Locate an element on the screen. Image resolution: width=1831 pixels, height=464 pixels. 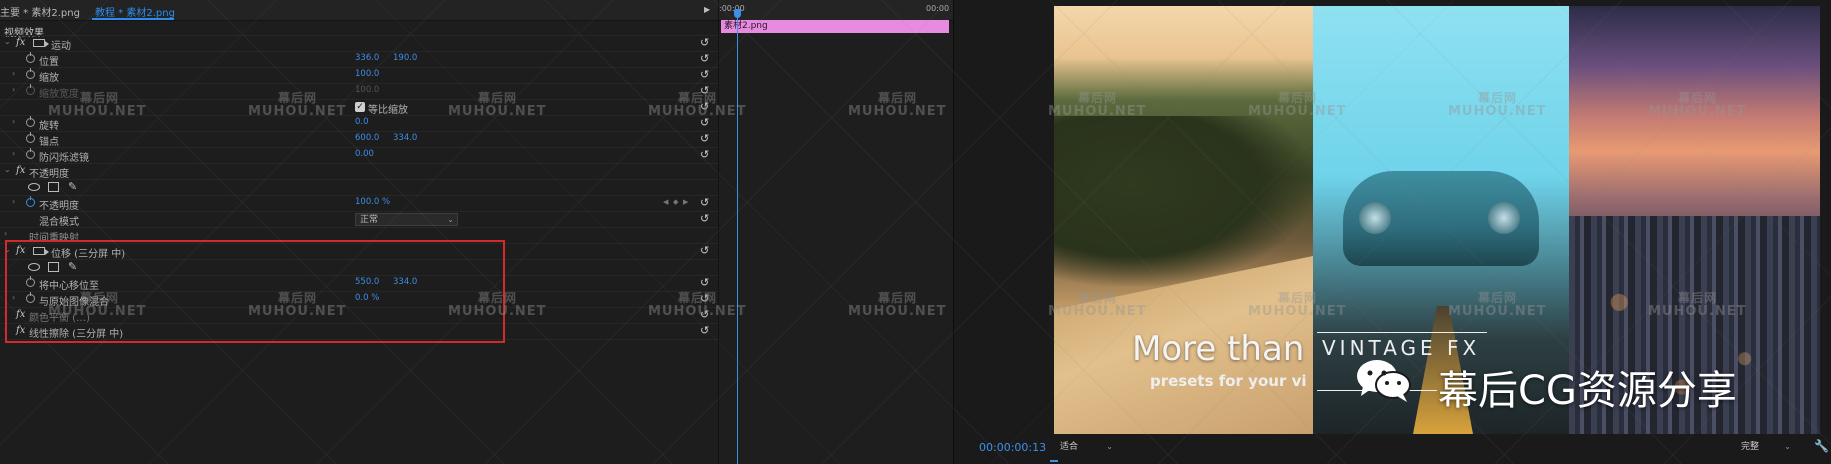
uniform-scale-checkbox: ✓ is located at coordinates (360, 107).